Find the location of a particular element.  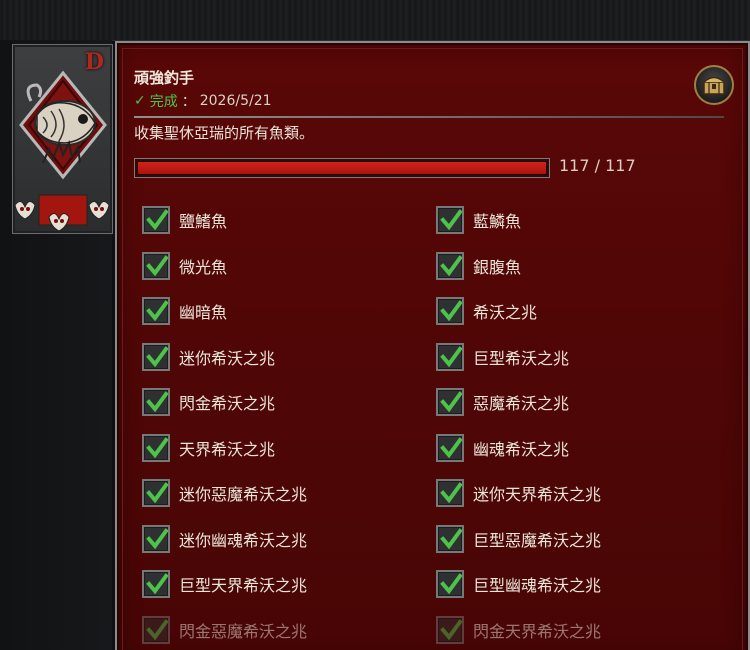

checklist-item: 閃金惡魔希沃之兆 is located at coordinates (224, 630).